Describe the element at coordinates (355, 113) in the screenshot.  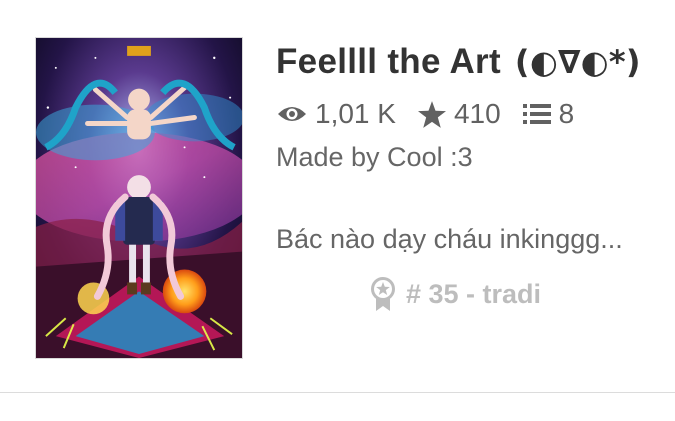
I see `views-count: 1,01 K` at that location.